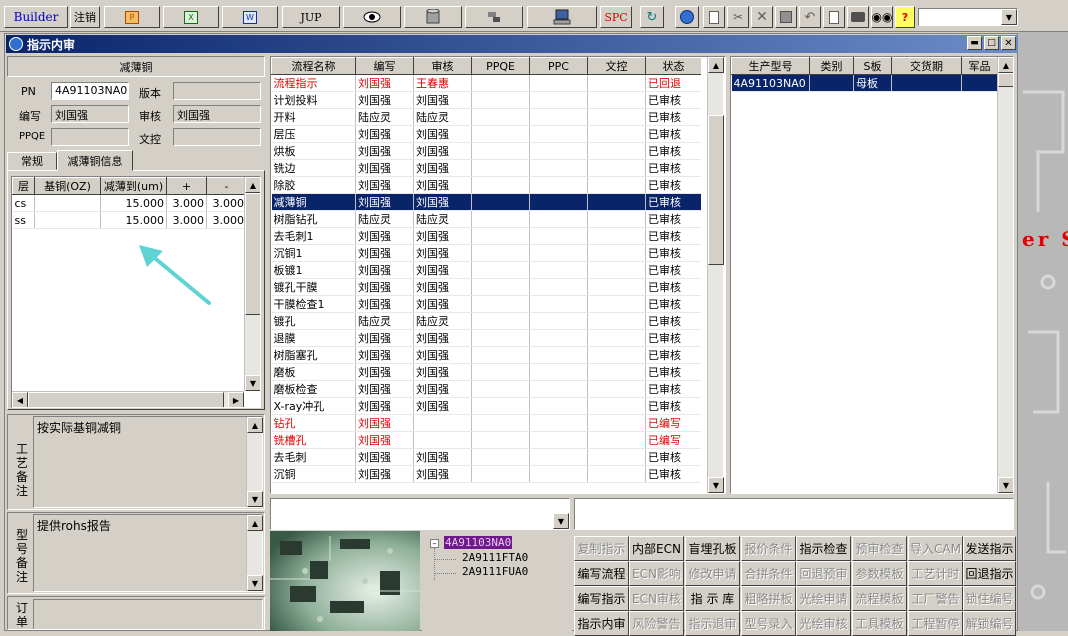 Image resolution: width=1068 pixels, height=636 pixels. I want to click on tab-thin-copper-info: 减薄铜信息, so click(95, 160).